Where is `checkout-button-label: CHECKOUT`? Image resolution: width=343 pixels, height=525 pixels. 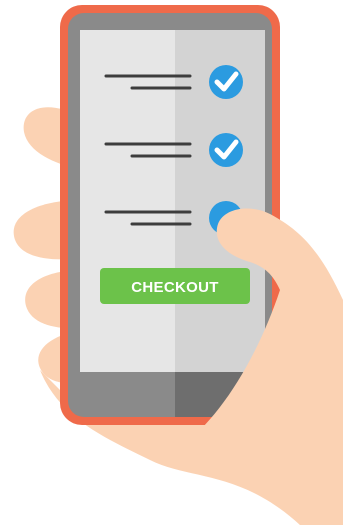
checkout-button-label: CHECKOUT is located at coordinates (174, 287).